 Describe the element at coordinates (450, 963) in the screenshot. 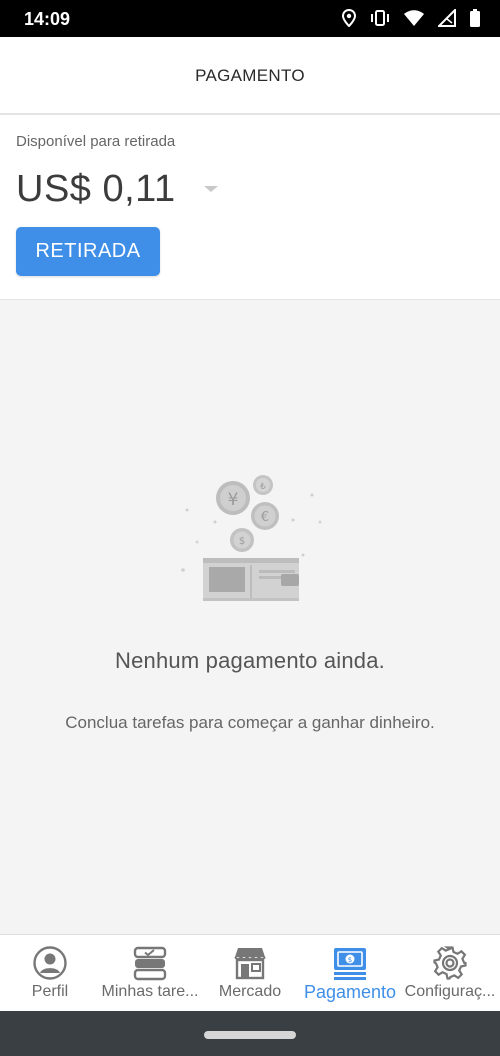

I see `gear-icon` at that location.